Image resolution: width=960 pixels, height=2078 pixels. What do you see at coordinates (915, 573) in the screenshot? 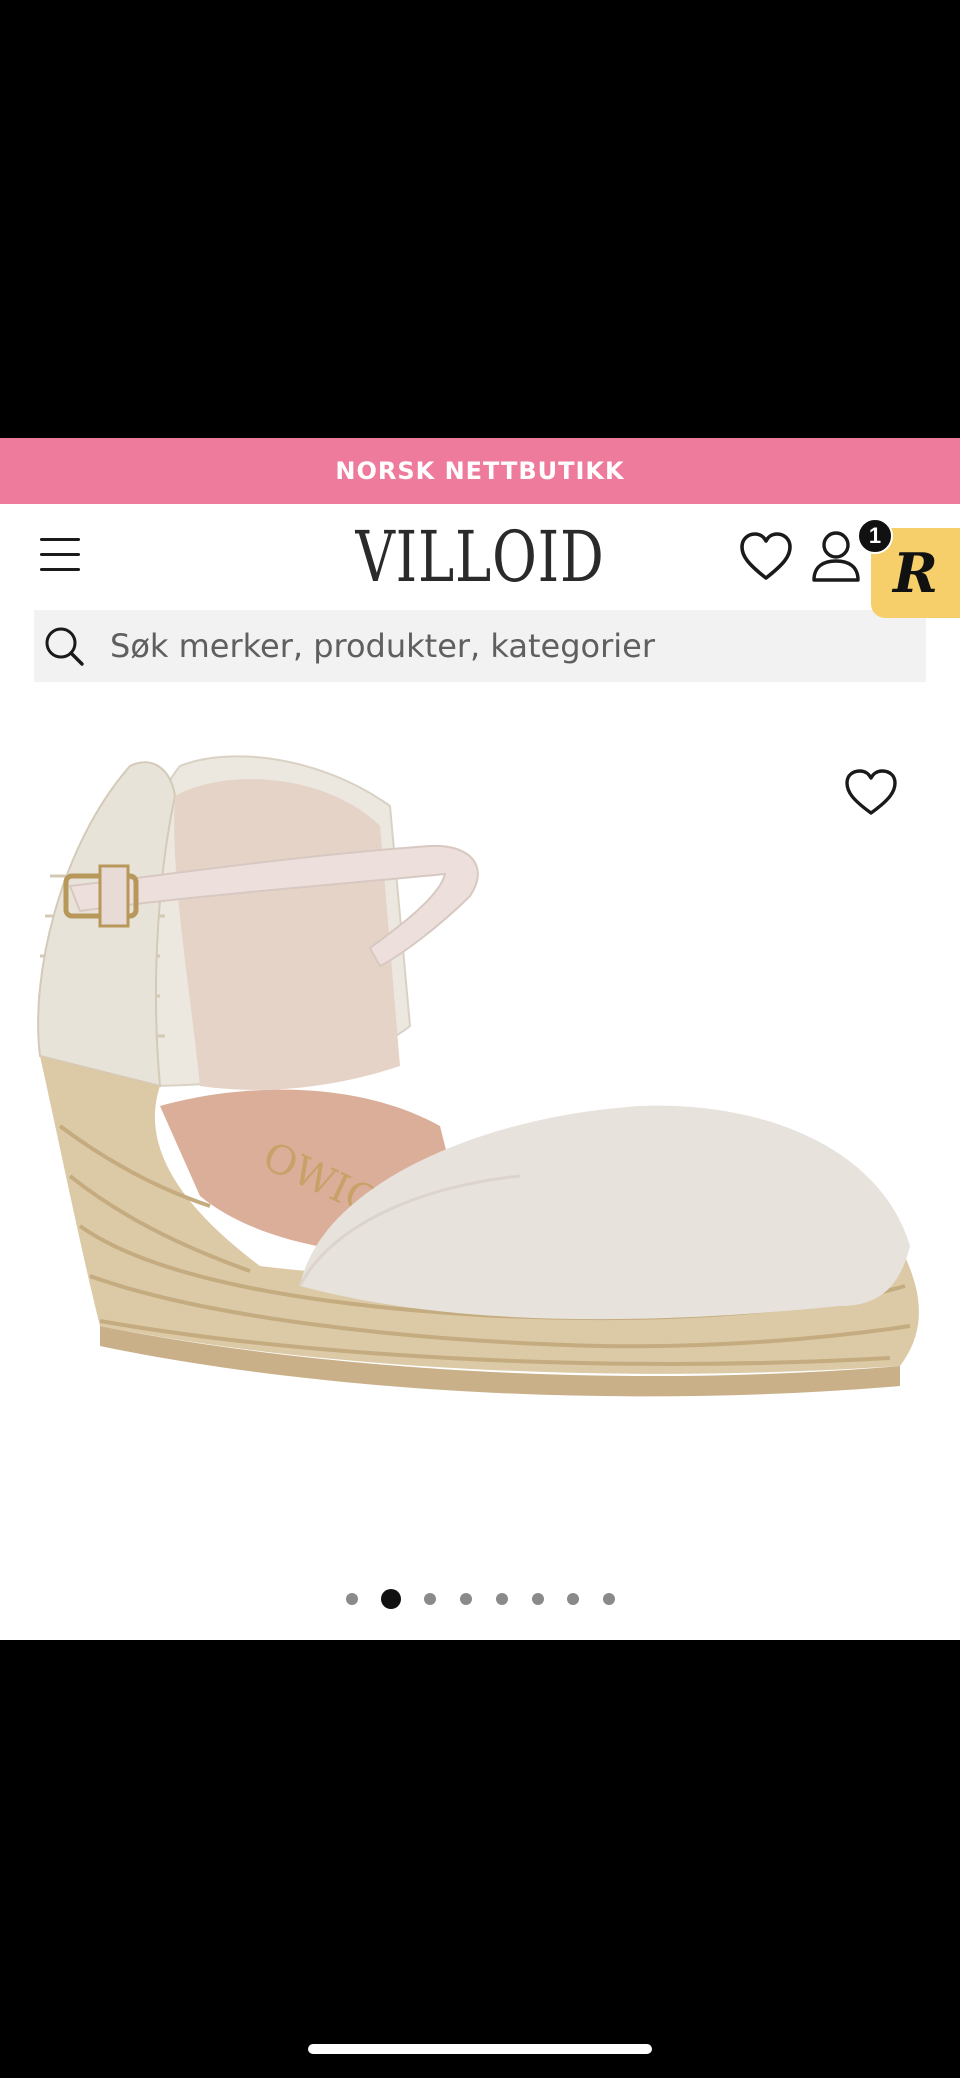
I see `rewards-badge-letter: R` at bounding box center [915, 573].